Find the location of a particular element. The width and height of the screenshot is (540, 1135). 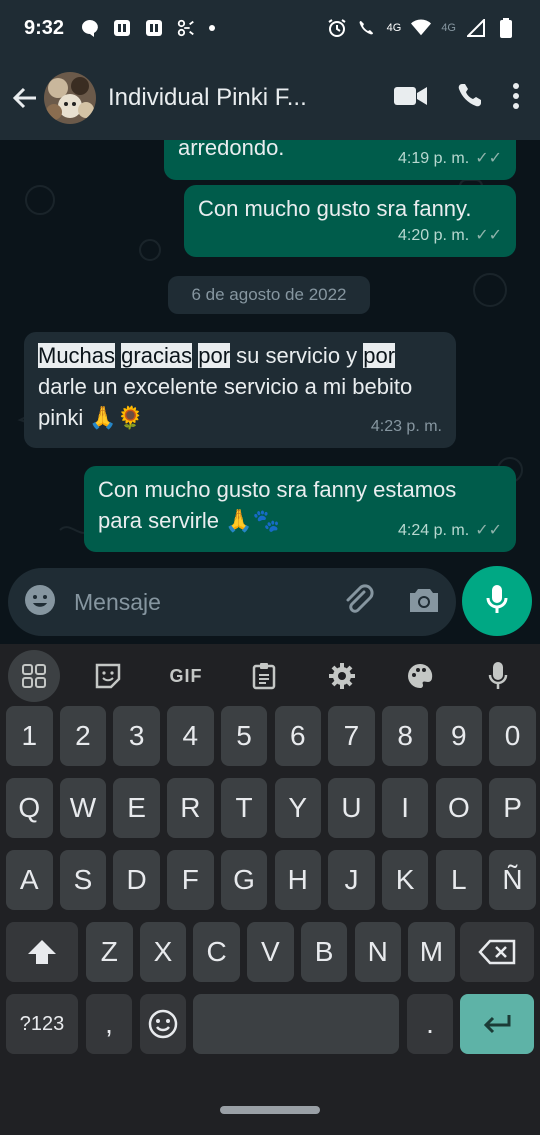

message-meta: 4:24 p. m. ✓✓ is located at coordinates (450, 530).